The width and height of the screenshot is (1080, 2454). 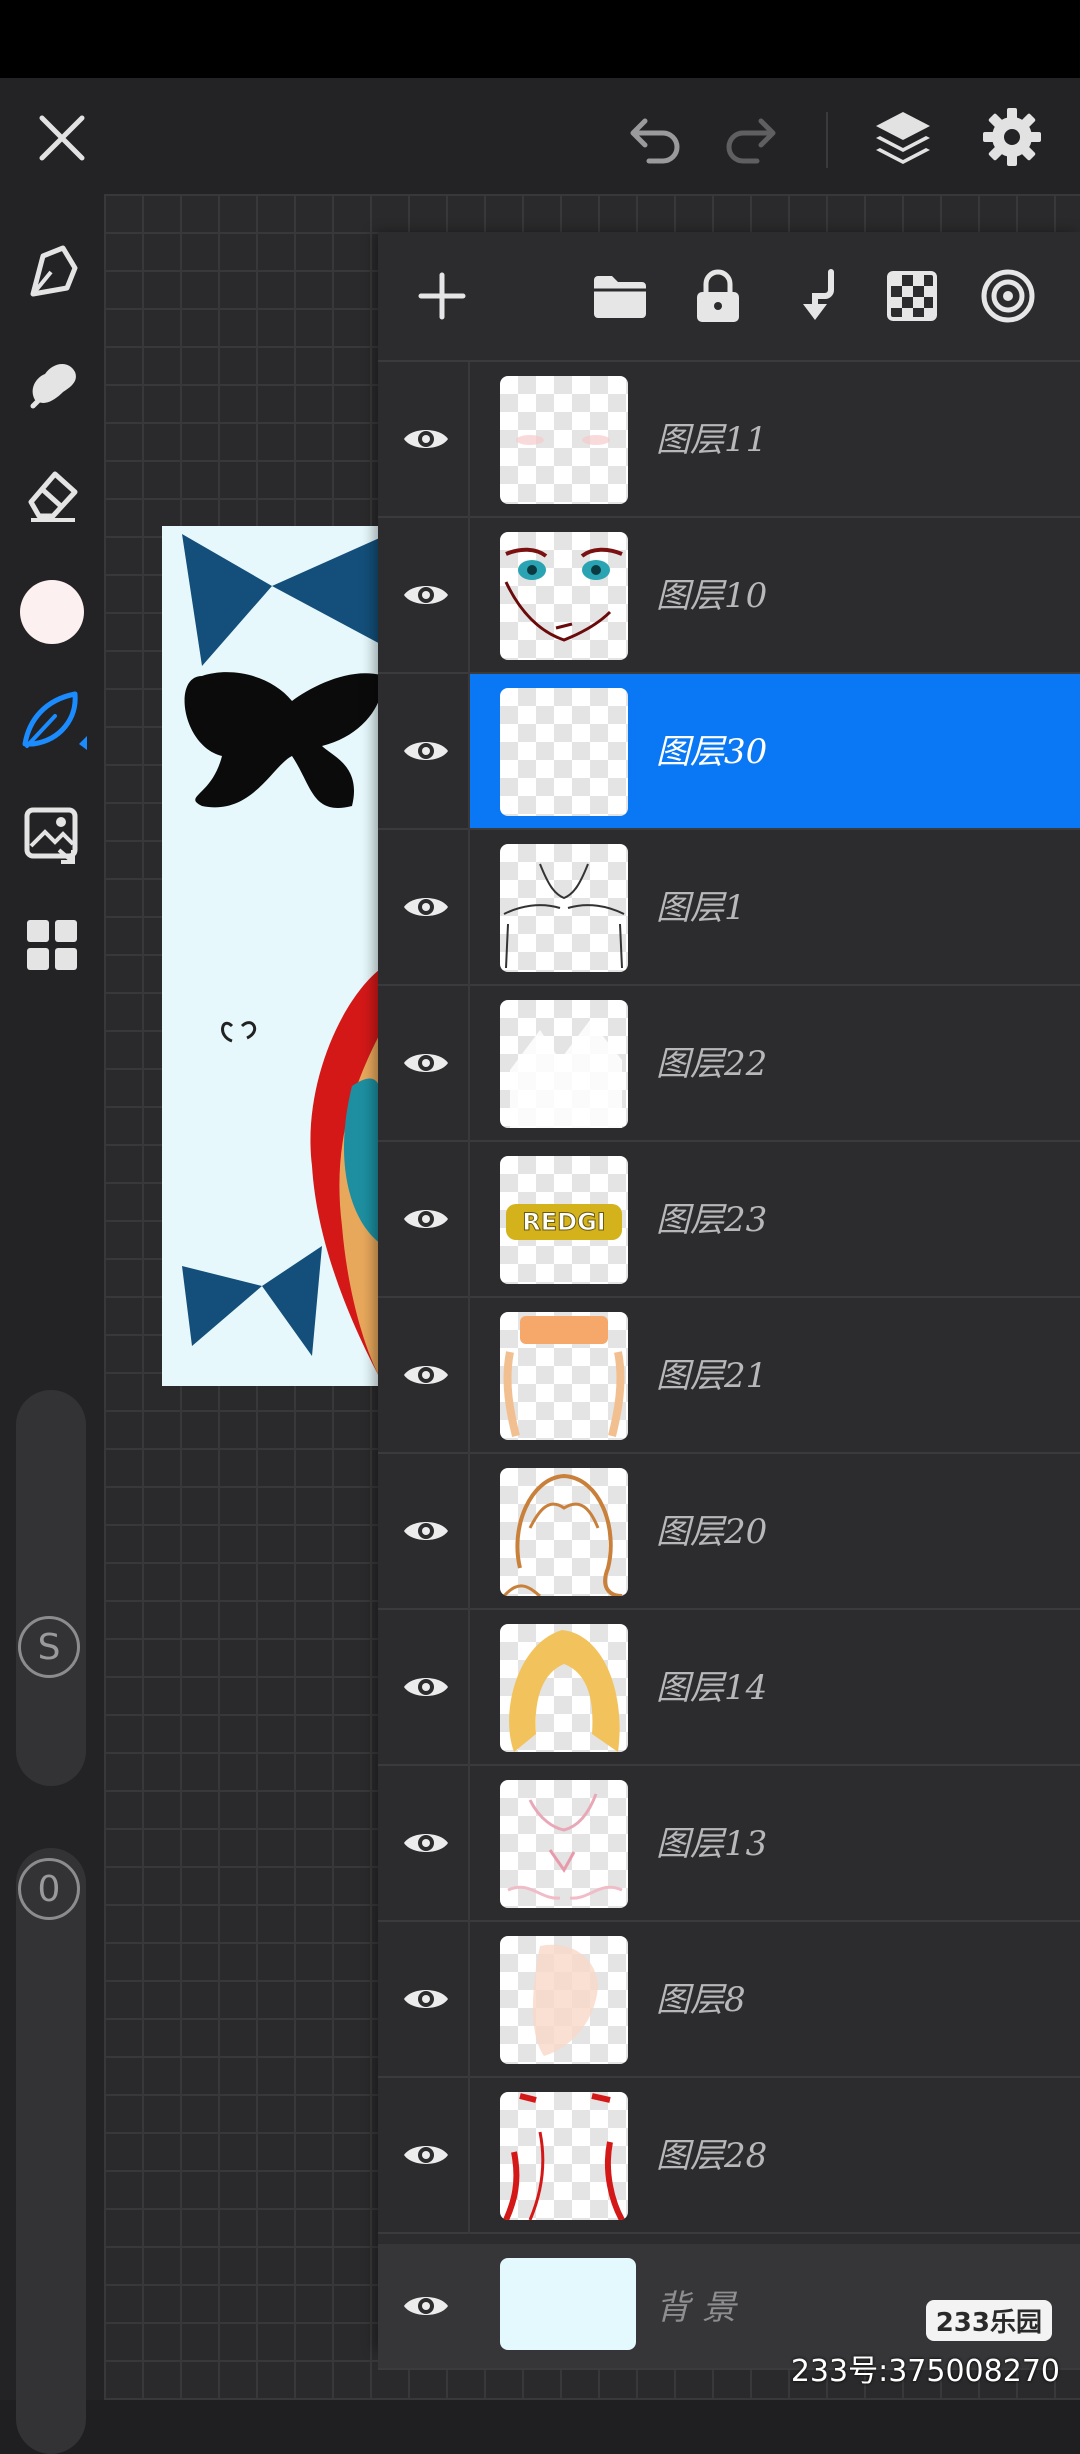 I want to click on layer-thumbnail: REDGI, so click(x=564, y=1220).